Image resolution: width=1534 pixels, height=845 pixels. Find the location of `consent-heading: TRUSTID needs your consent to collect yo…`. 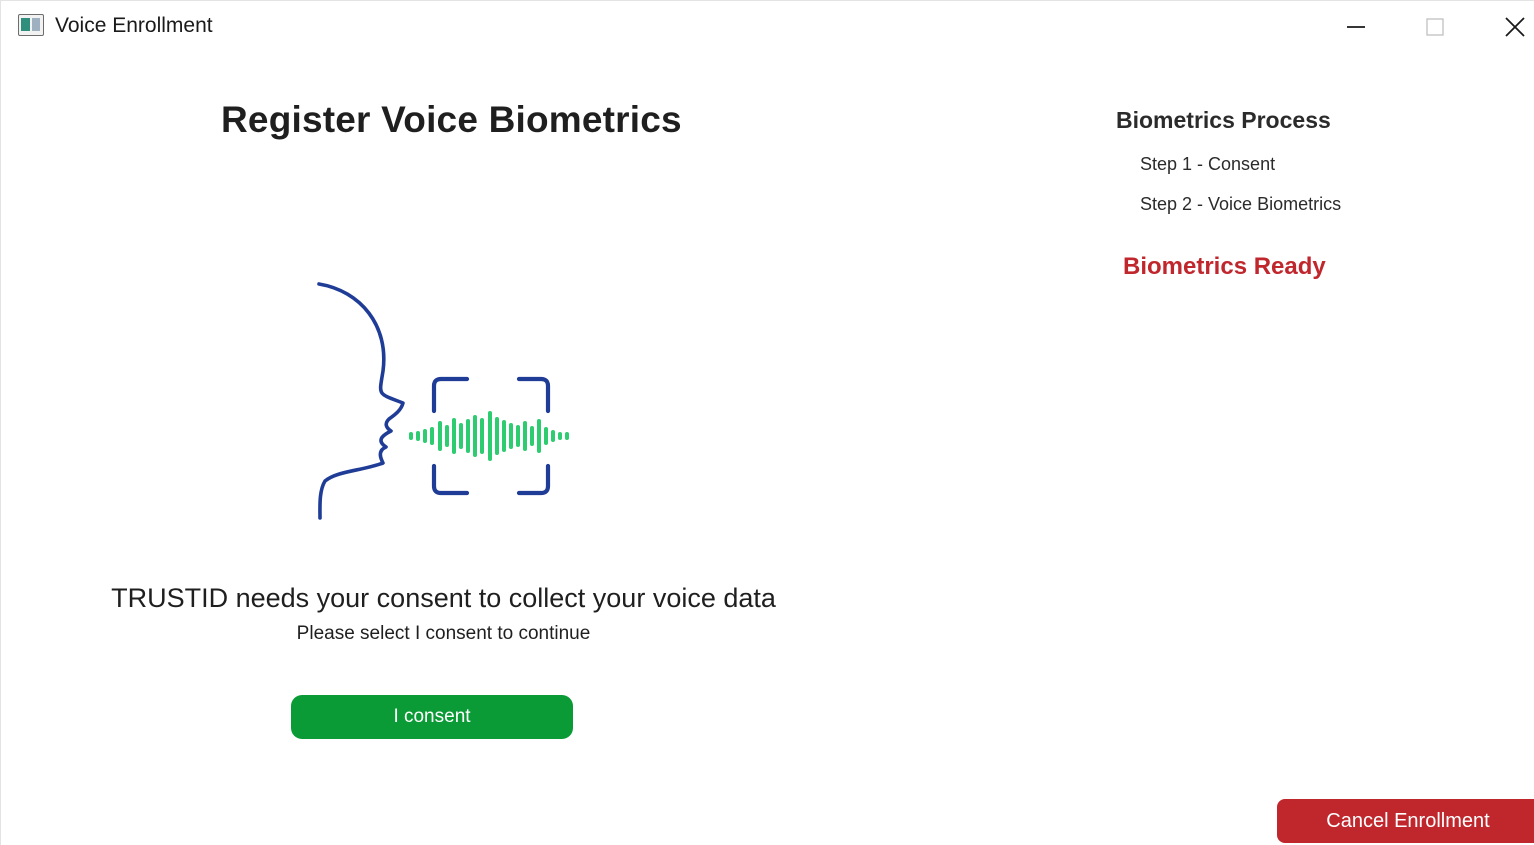

consent-heading: TRUSTID needs your consent to collect yo… is located at coordinates (443, 598).